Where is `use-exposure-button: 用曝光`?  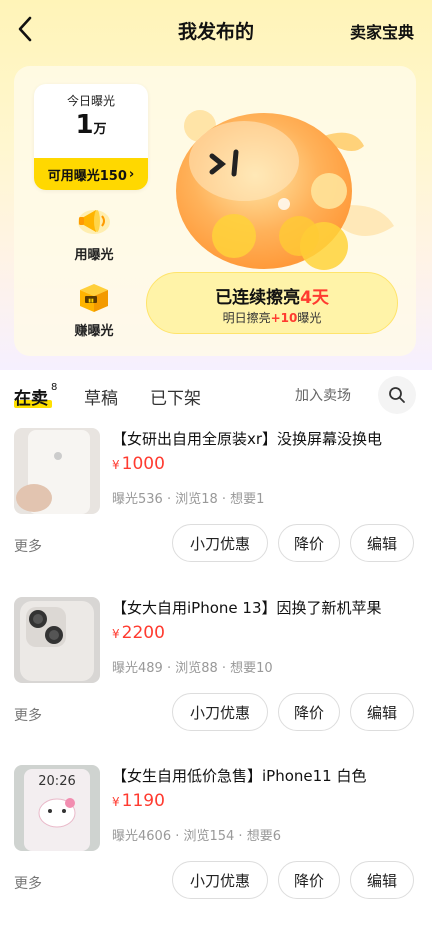
use-exposure-button: 用曝光 is located at coordinates (94, 230).